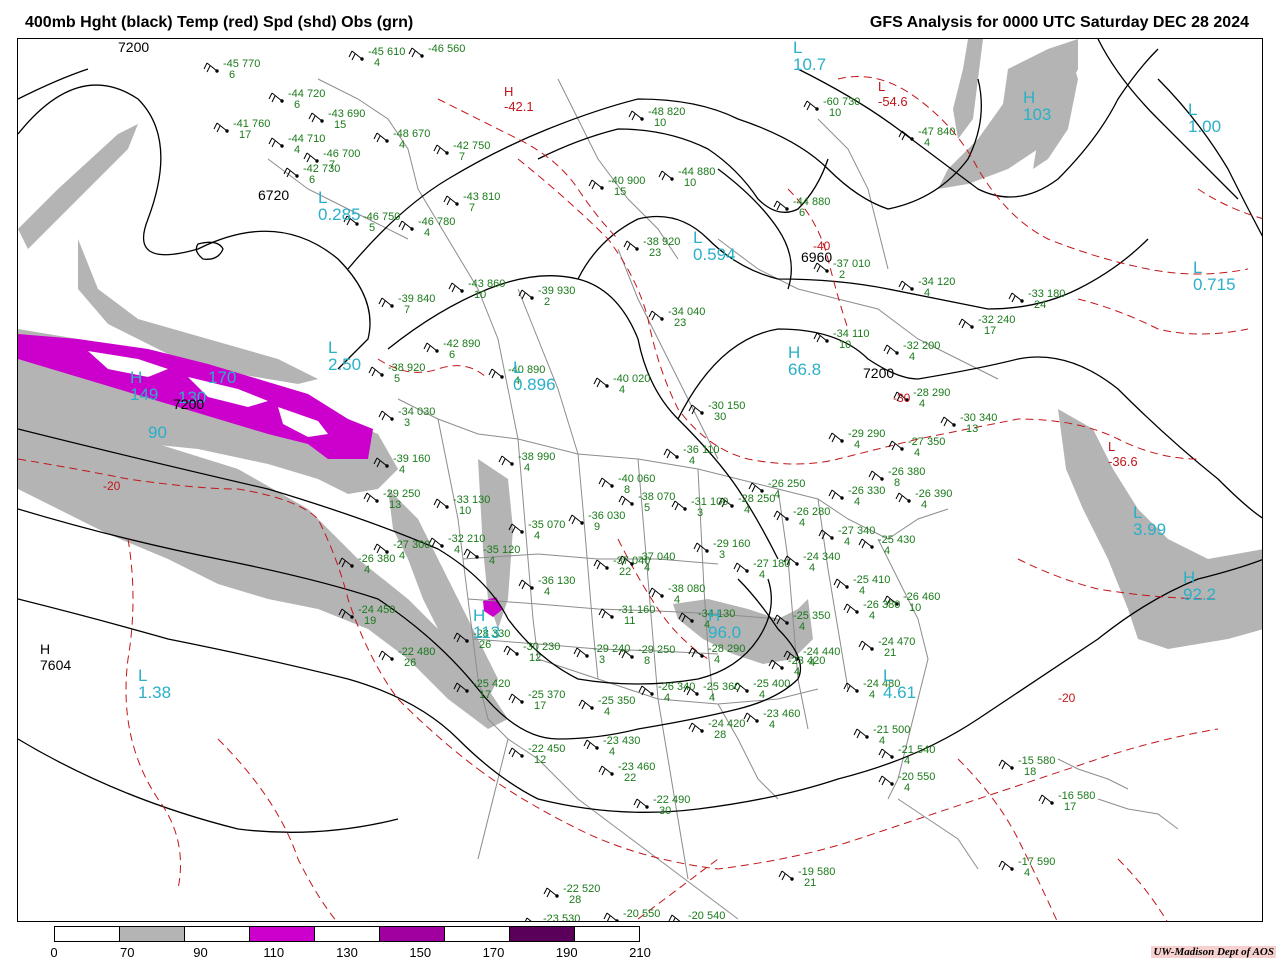 Image resolution: width=1280 pixels, height=960 pixels. What do you see at coordinates (200, 952) in the screenshot?
I see `colorbar-tick-label: 90` at bounding box center [200, 952].